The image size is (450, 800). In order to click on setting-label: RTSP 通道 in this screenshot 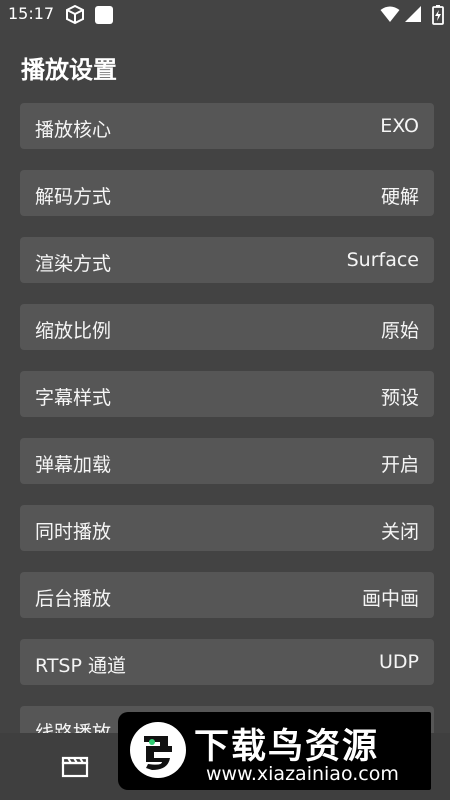, I will do `click(80, 666)`.